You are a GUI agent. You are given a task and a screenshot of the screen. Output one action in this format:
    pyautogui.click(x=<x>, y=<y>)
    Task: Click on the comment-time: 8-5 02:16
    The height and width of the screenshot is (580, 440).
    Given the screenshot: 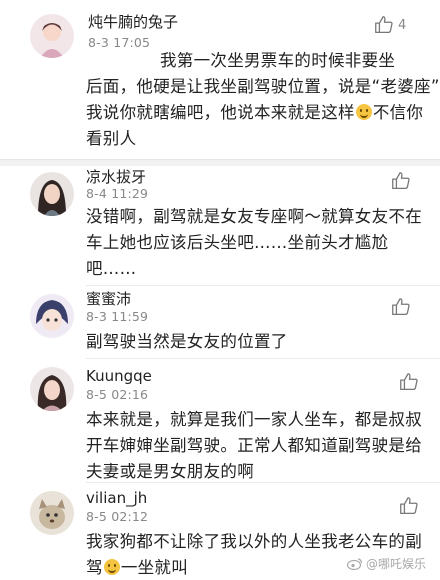 What is the action you would take?
    pyautogui.click(x=117, y=394)
    